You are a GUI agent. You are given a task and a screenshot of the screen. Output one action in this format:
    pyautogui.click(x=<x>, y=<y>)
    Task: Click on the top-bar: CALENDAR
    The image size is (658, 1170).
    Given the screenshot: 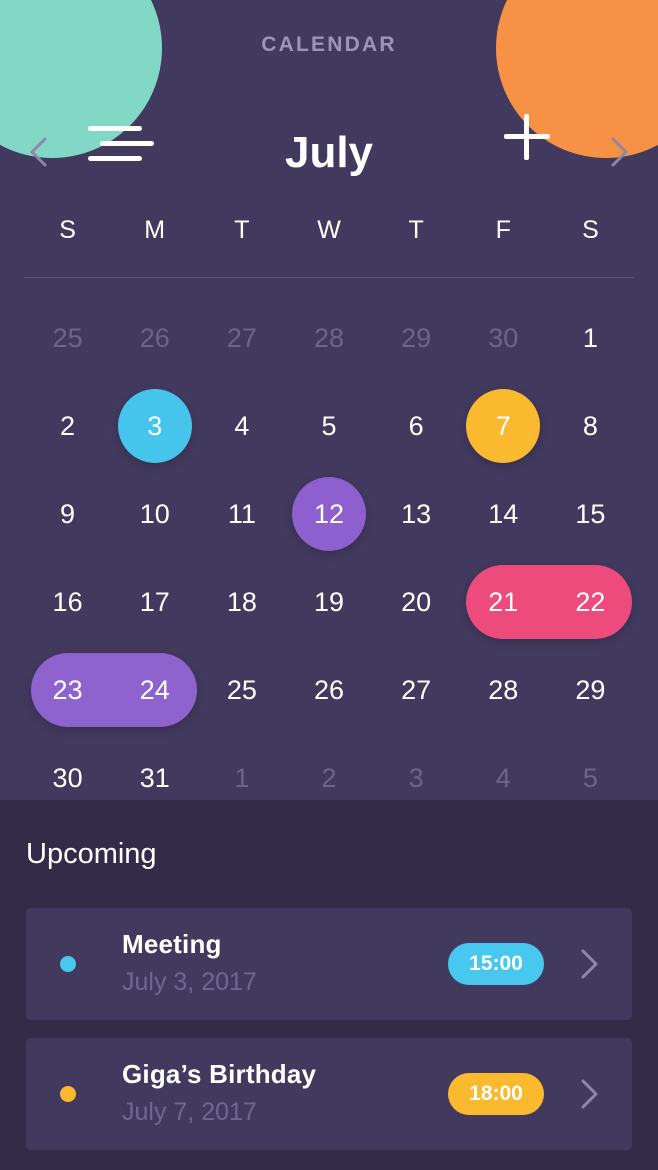 What is the action you would take?
    pyautogui.click(x=329, y=80)
    